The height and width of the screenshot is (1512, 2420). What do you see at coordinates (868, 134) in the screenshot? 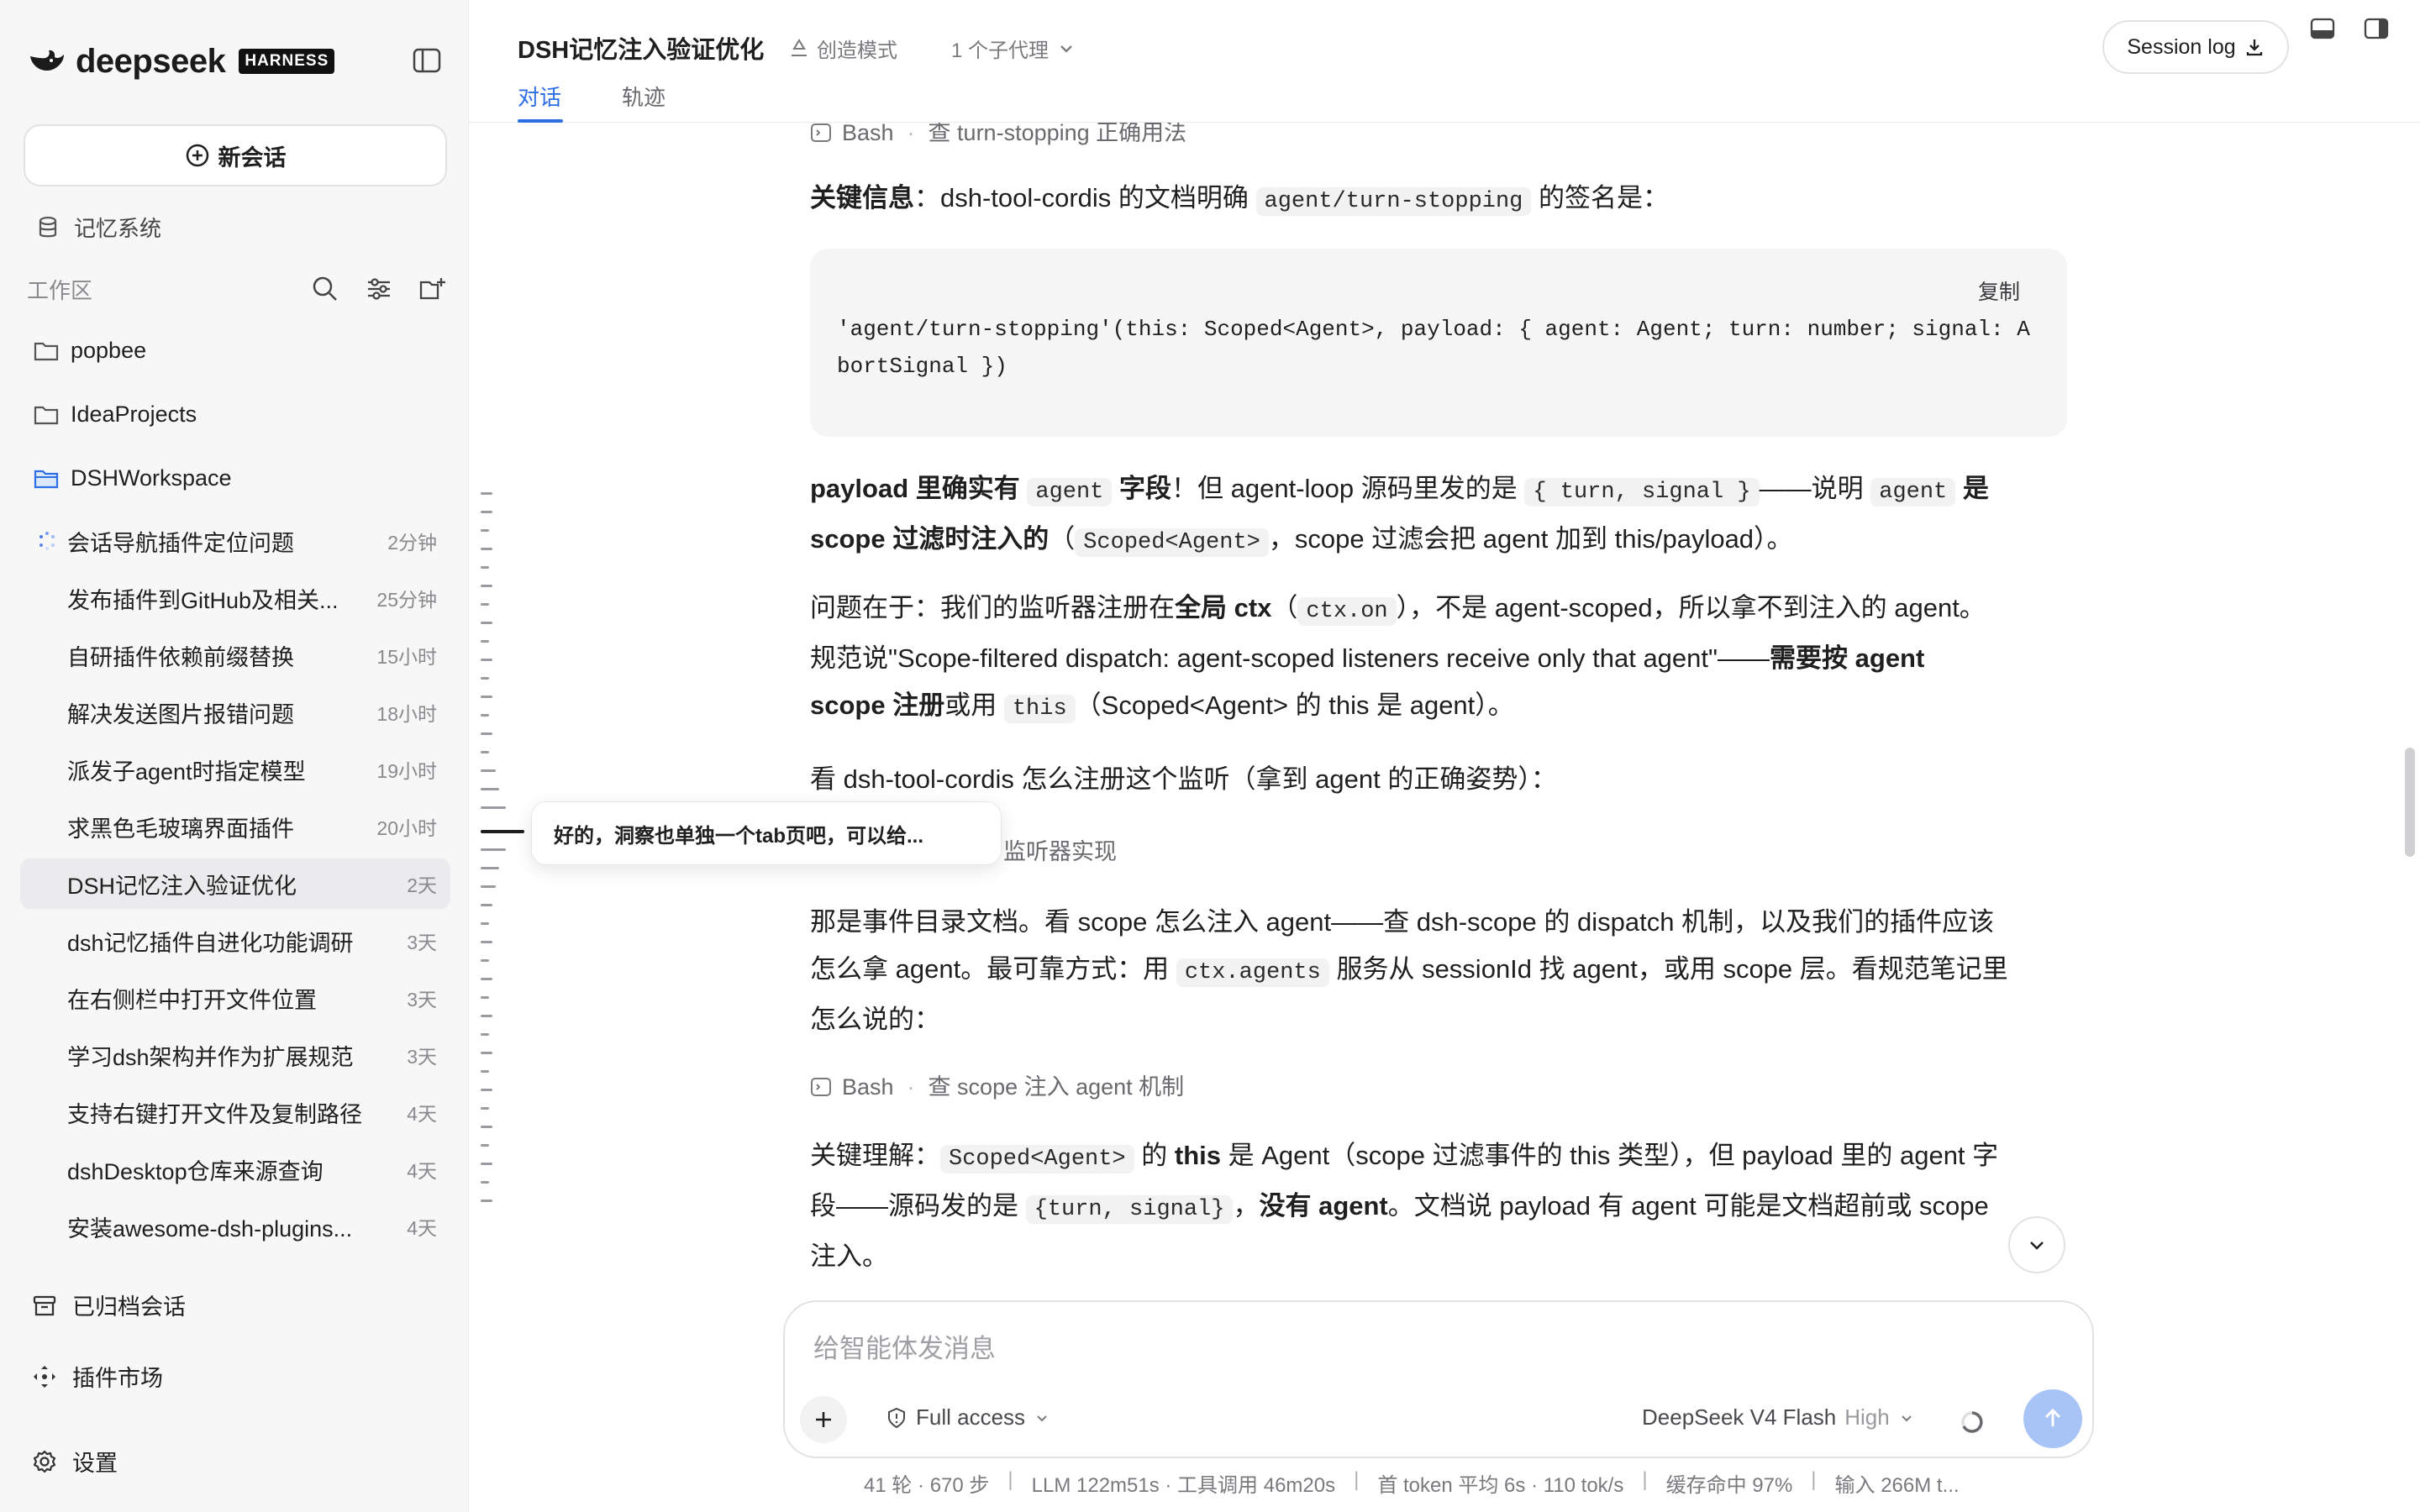
I see `tool-name: Bash` at bounding box center [868, 134].